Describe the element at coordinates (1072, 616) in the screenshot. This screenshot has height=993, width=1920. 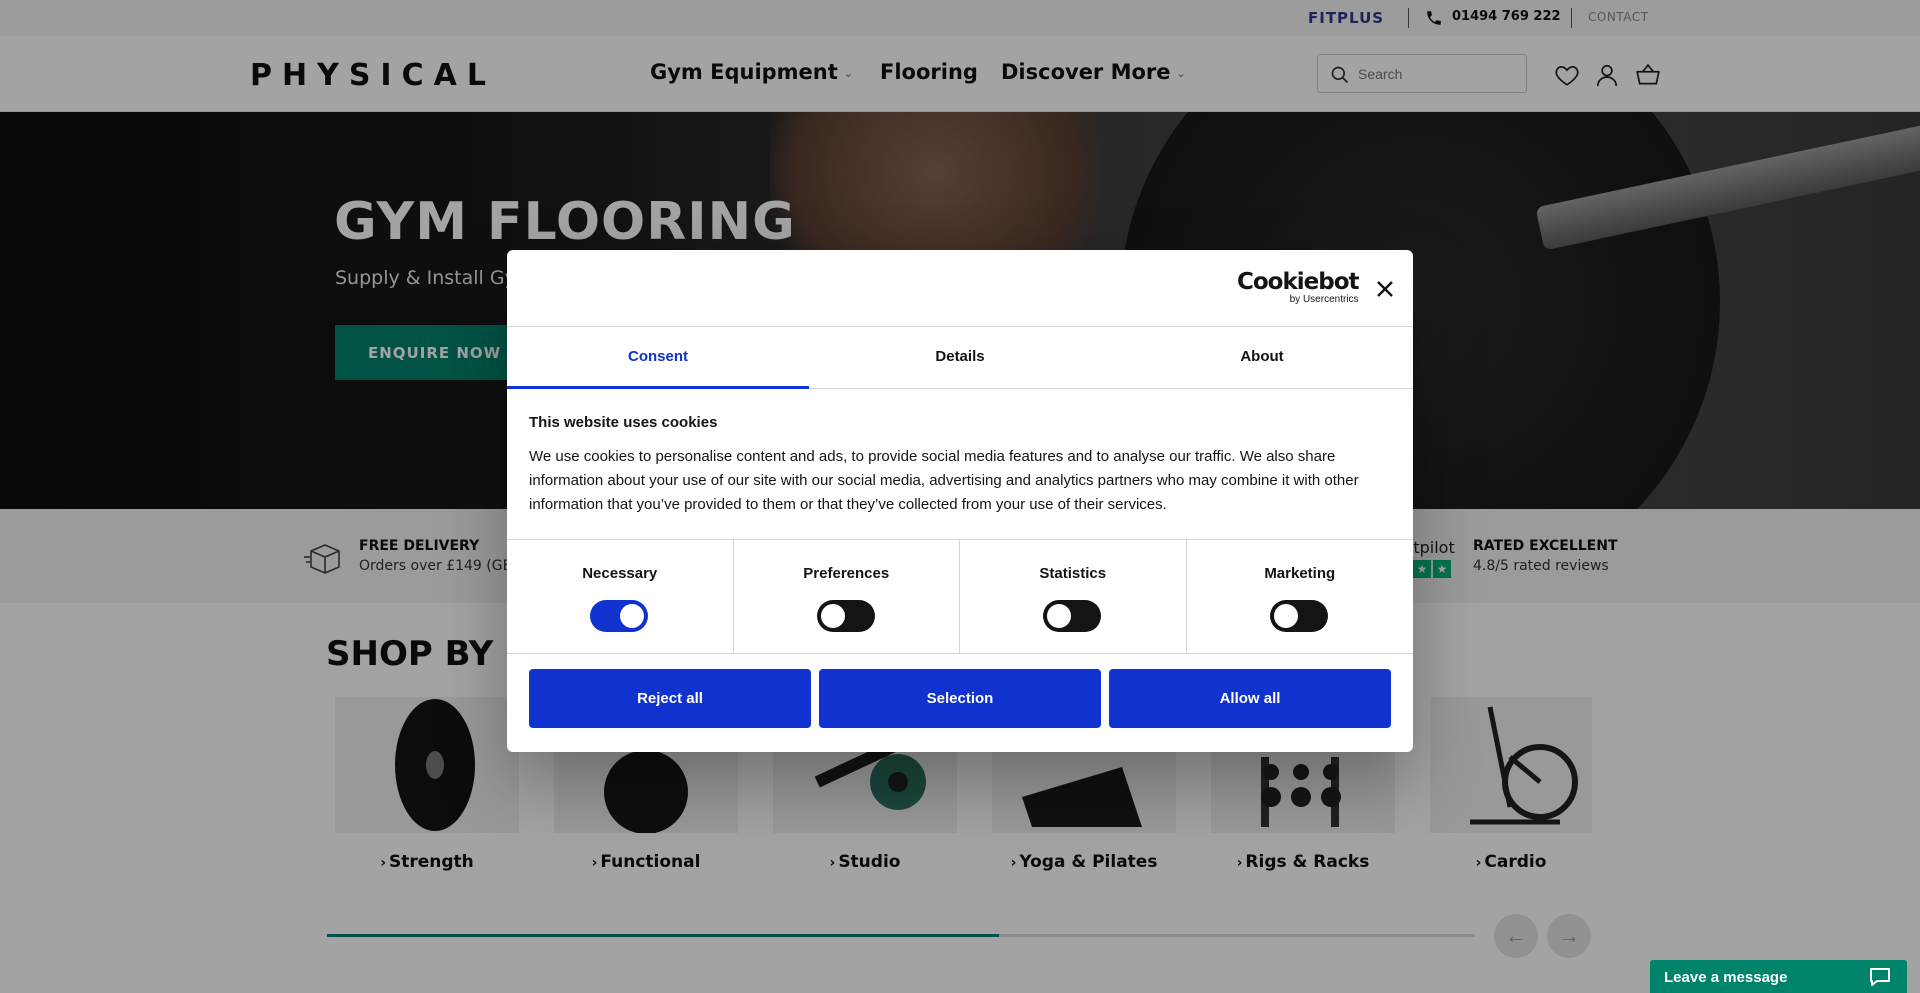
I see `statistics-toggle` at that location.